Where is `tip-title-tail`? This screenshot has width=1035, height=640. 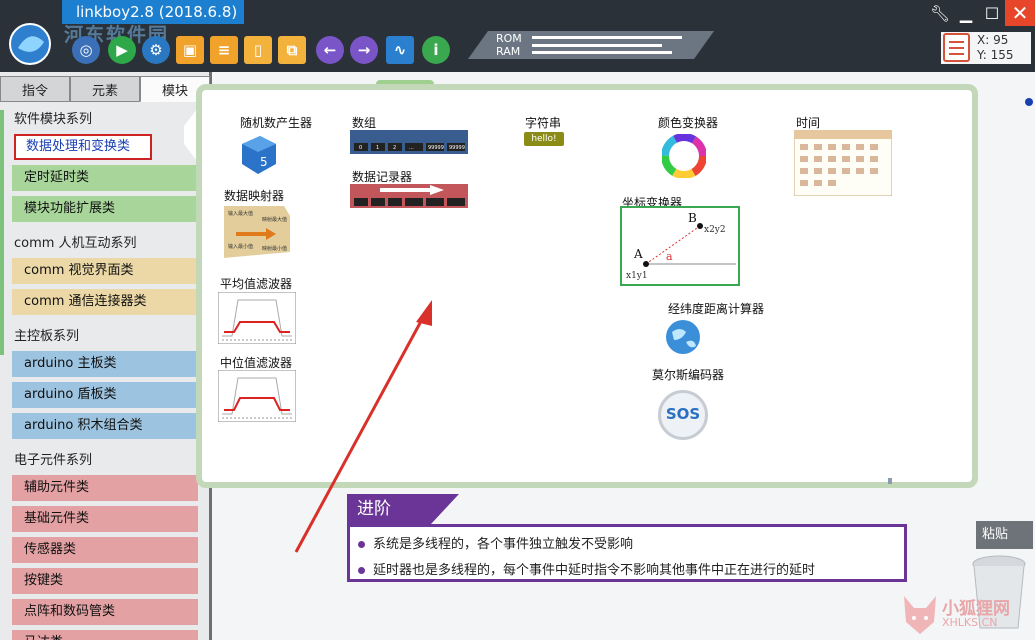 tip-title-tail is located at coordinates (445, 509).